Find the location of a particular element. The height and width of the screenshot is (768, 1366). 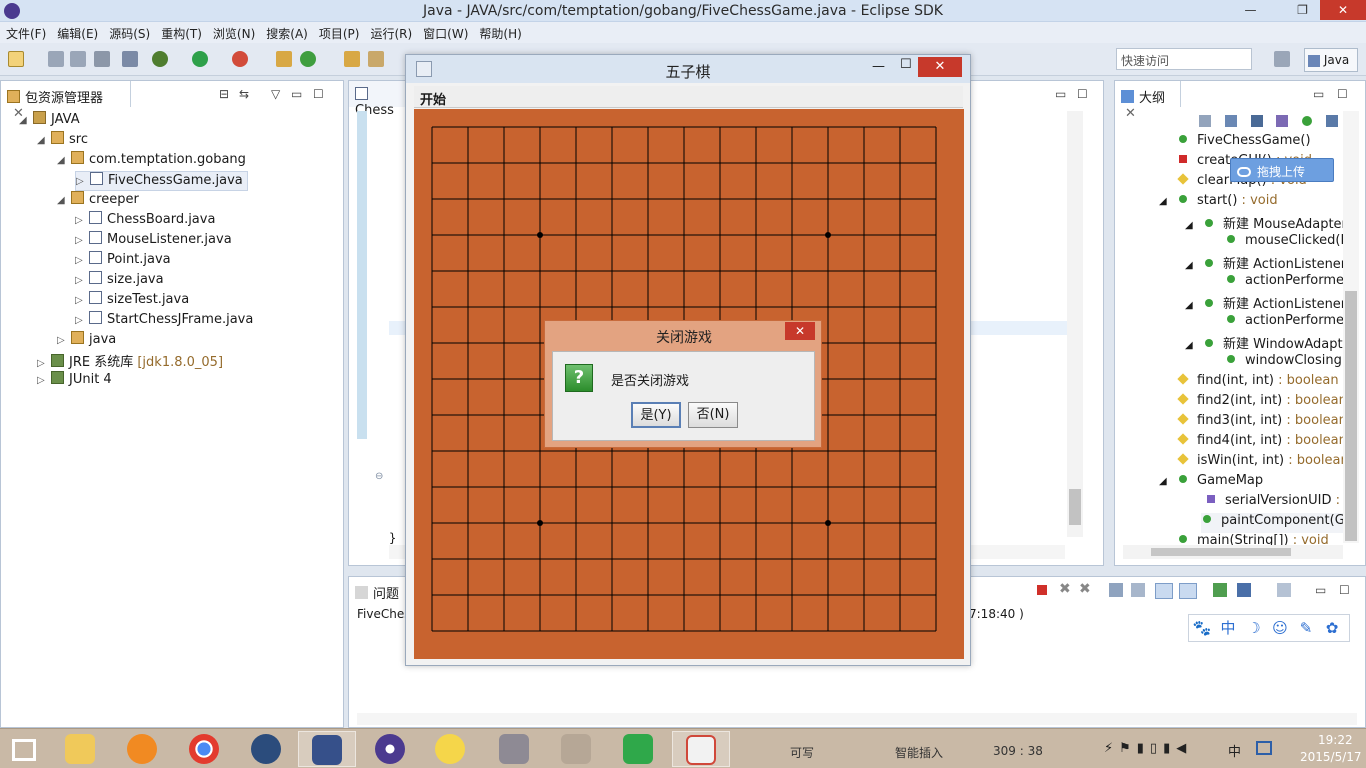

tree-item-package-java: ▷ java is located at coordinates (86, 341).